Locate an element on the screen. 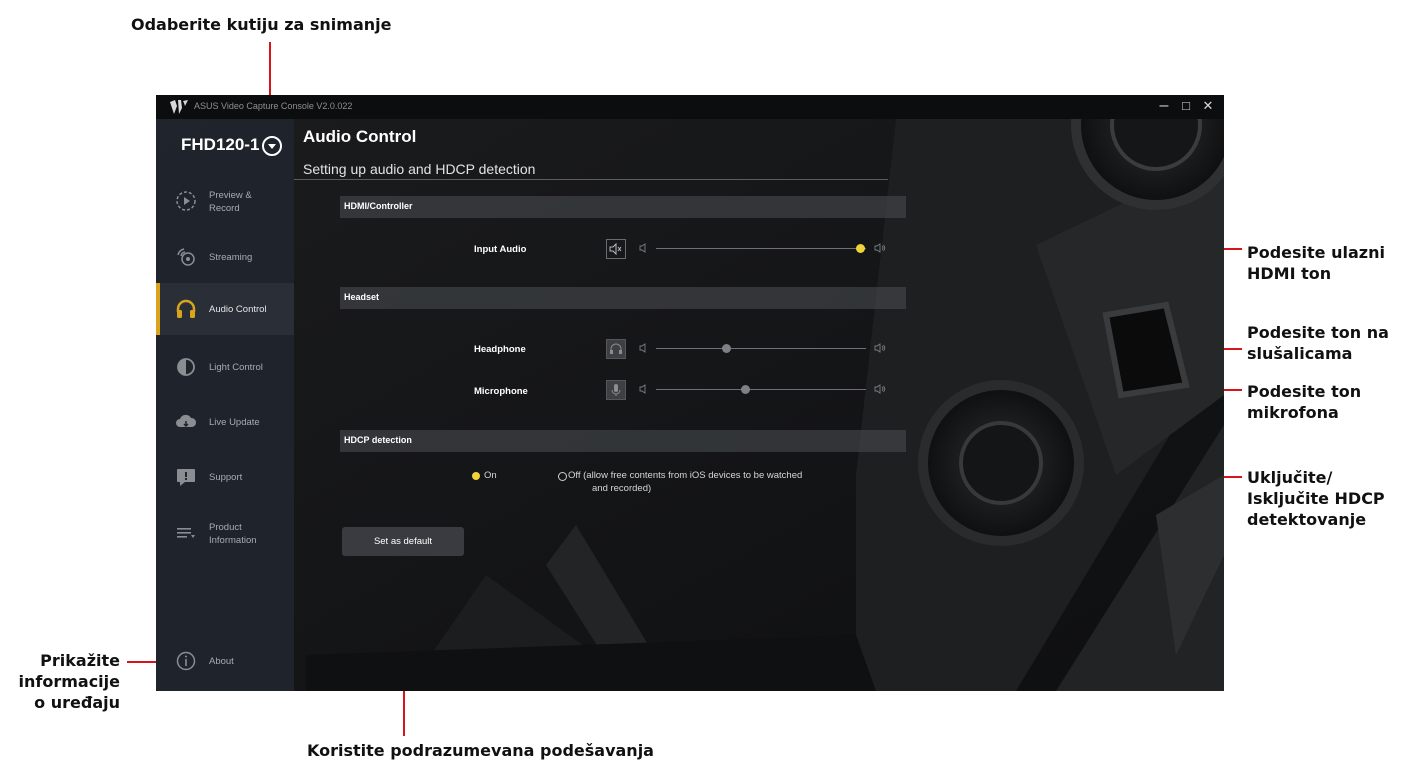 Image resolution: width=1401 pixels, height=765 pixels. sidebar-item-light-control: Light Control is located at coordinates (225, 367).